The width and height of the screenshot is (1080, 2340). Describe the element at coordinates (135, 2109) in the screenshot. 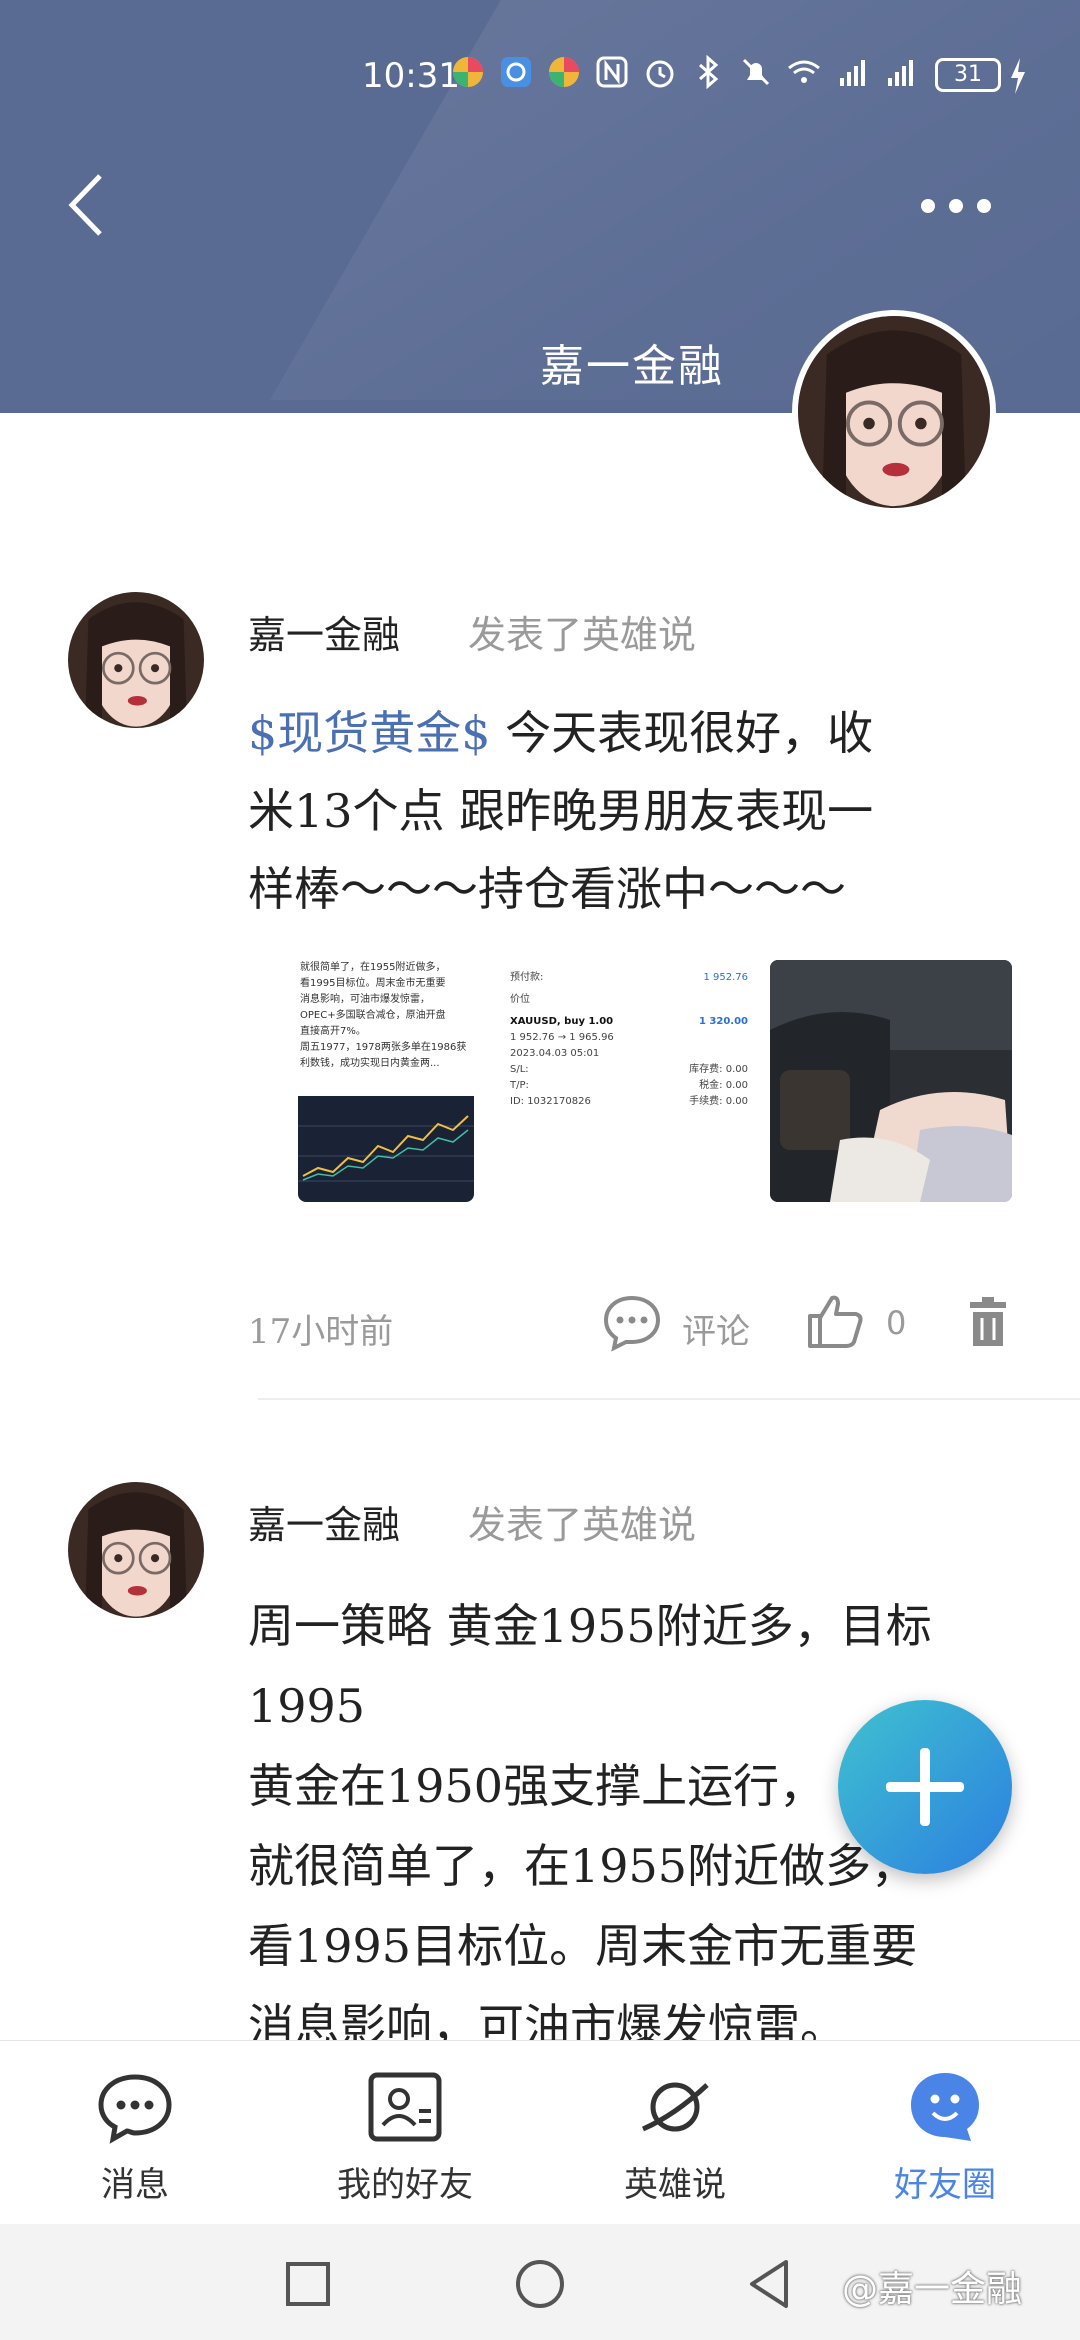

I see `chat-bubble-icon` at that location.